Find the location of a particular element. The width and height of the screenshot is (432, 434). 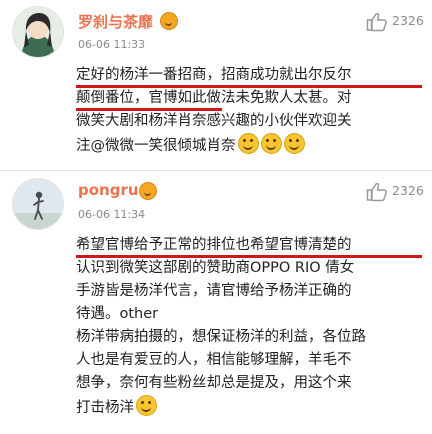

comment-line: 想争，奈何有些粉丝却总是提及，用这个来 is located at coordinates (214, 383).